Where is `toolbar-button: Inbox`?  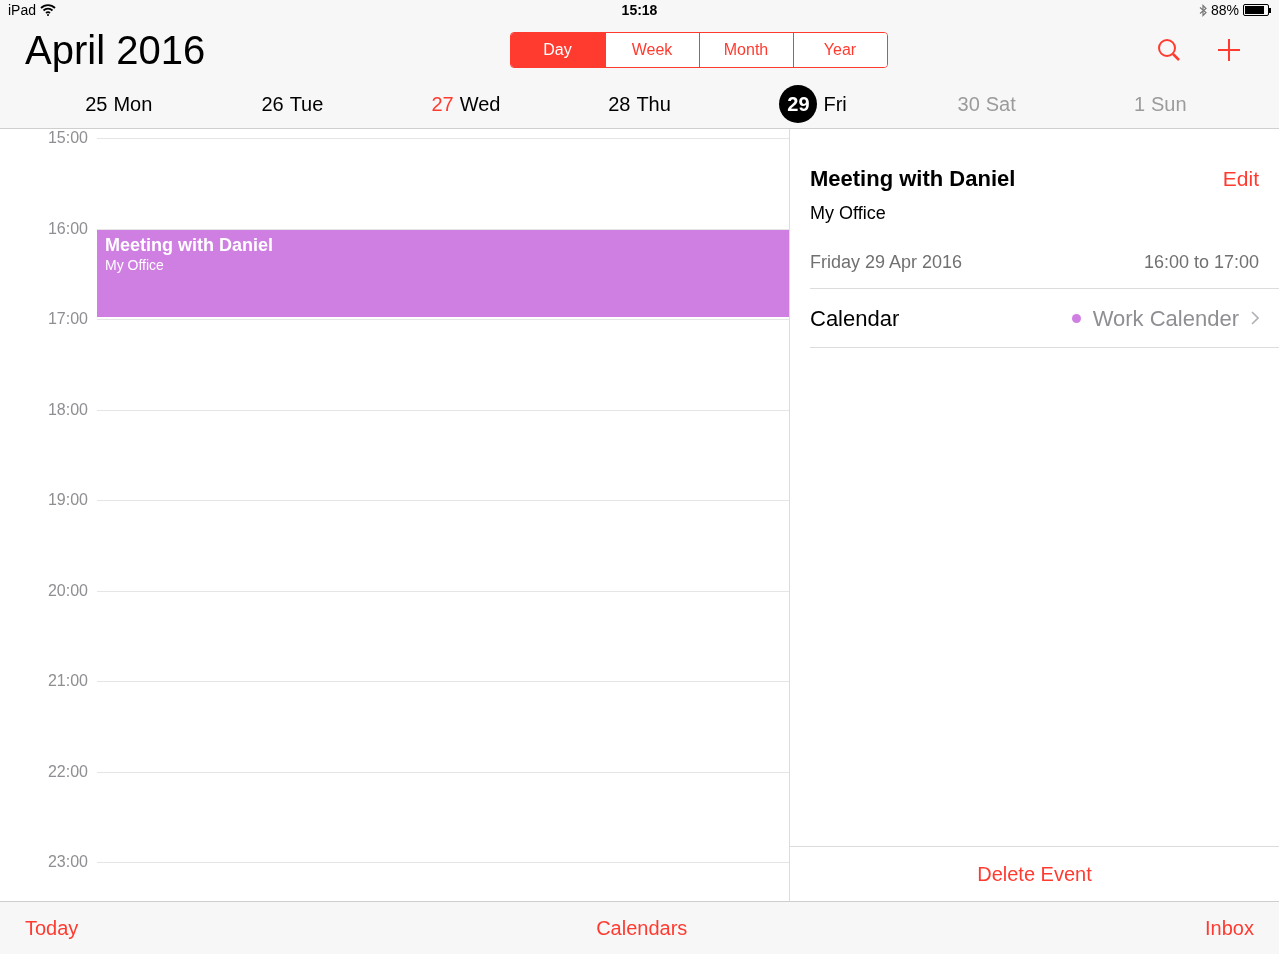 toolbar-button: Inbox is located at coordinates (1229, 928).